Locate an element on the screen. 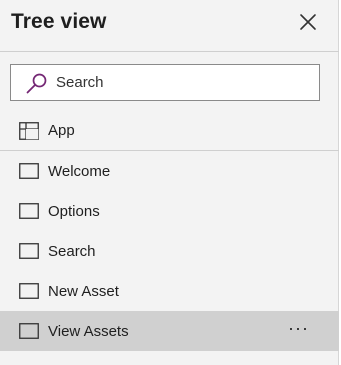 Image resolution: width=341 pixels, height=365 pixels. panel-header: Tree view is located at coordinates (169, 26).